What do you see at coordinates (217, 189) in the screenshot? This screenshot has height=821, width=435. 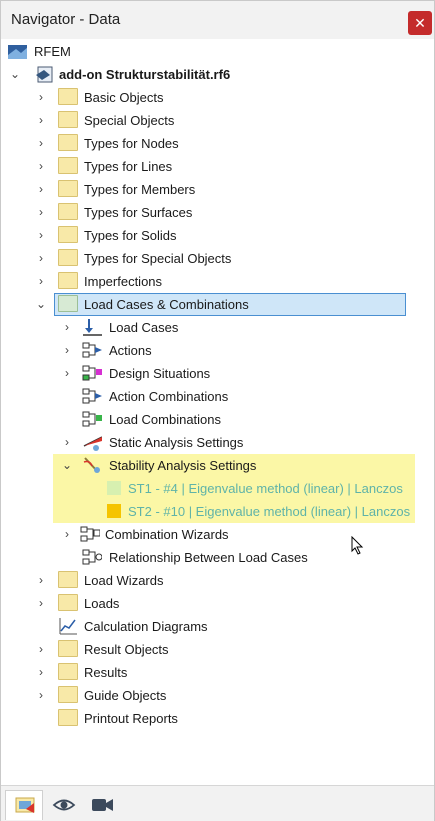 I see `tree-row-types-members: › Types for Members` at bounding box center [217, 189].